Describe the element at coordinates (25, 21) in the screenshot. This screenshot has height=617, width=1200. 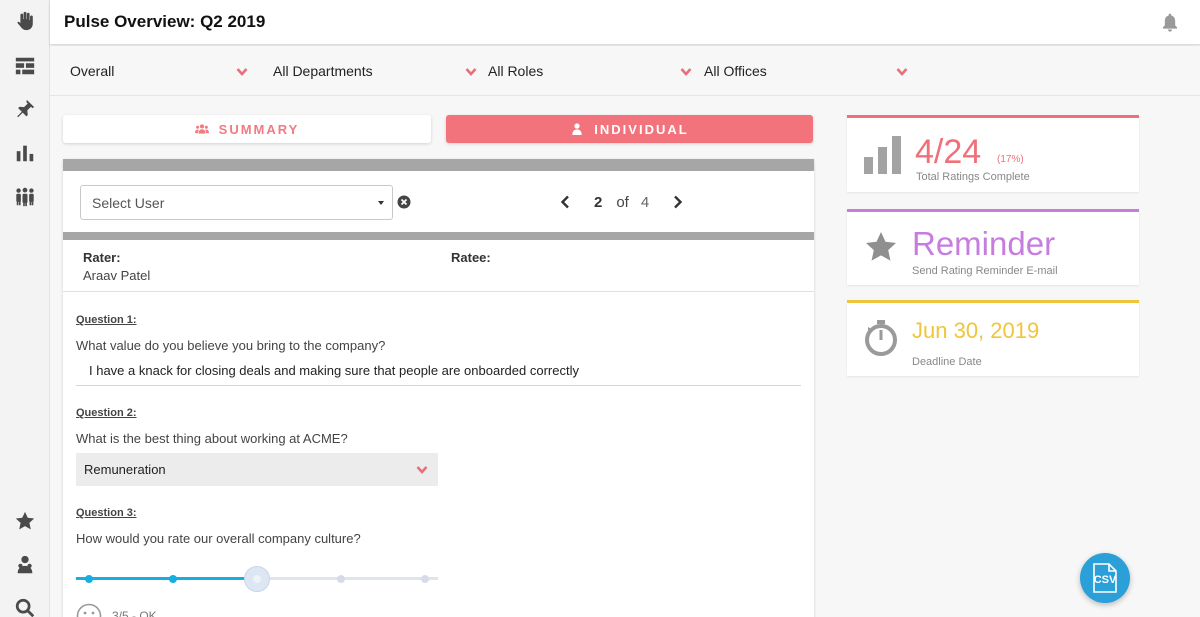
I see `hand-icon` at that location.